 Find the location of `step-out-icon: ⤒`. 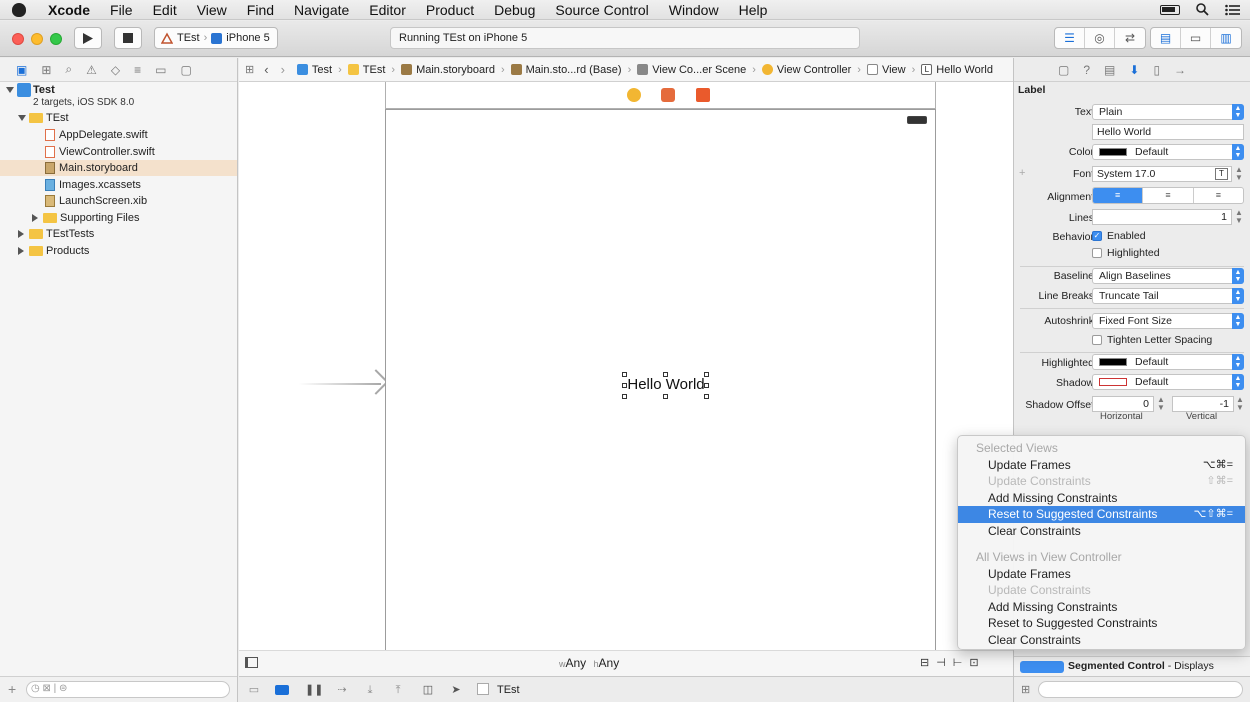

step-out-icon: ⤒ is located at coordinates (398, 690).